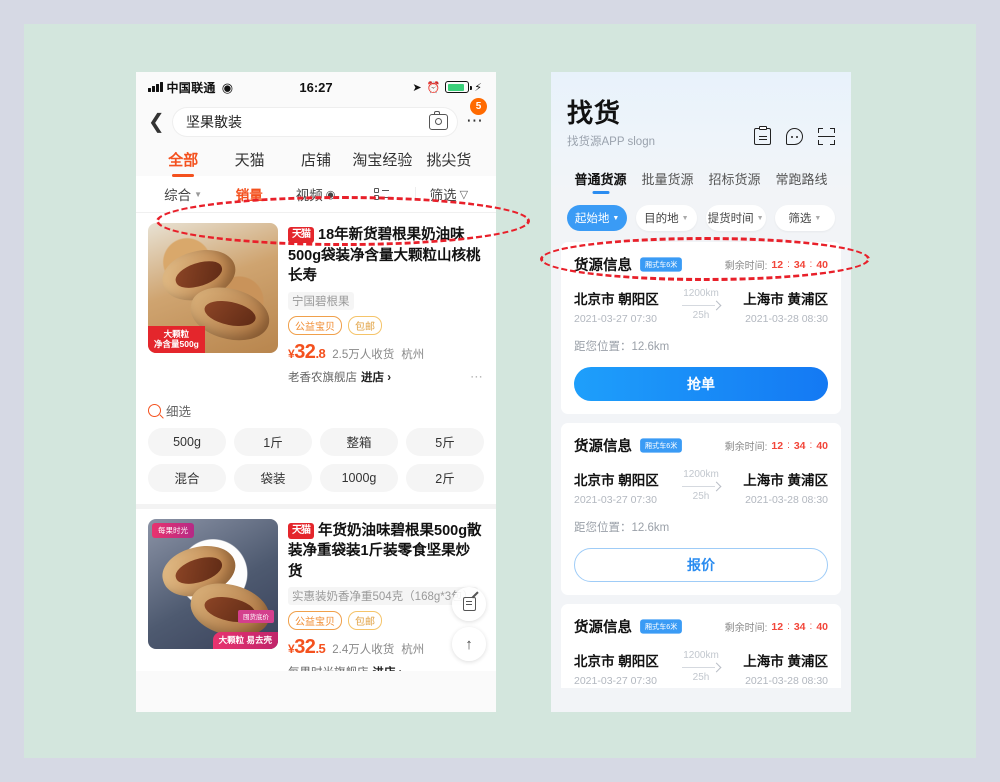 The image size is (1000, 782). Describe the element at coordinates (735, 218) in the screenshot. I see `filter-pickup-time: 提货时间 ▼` at that location.